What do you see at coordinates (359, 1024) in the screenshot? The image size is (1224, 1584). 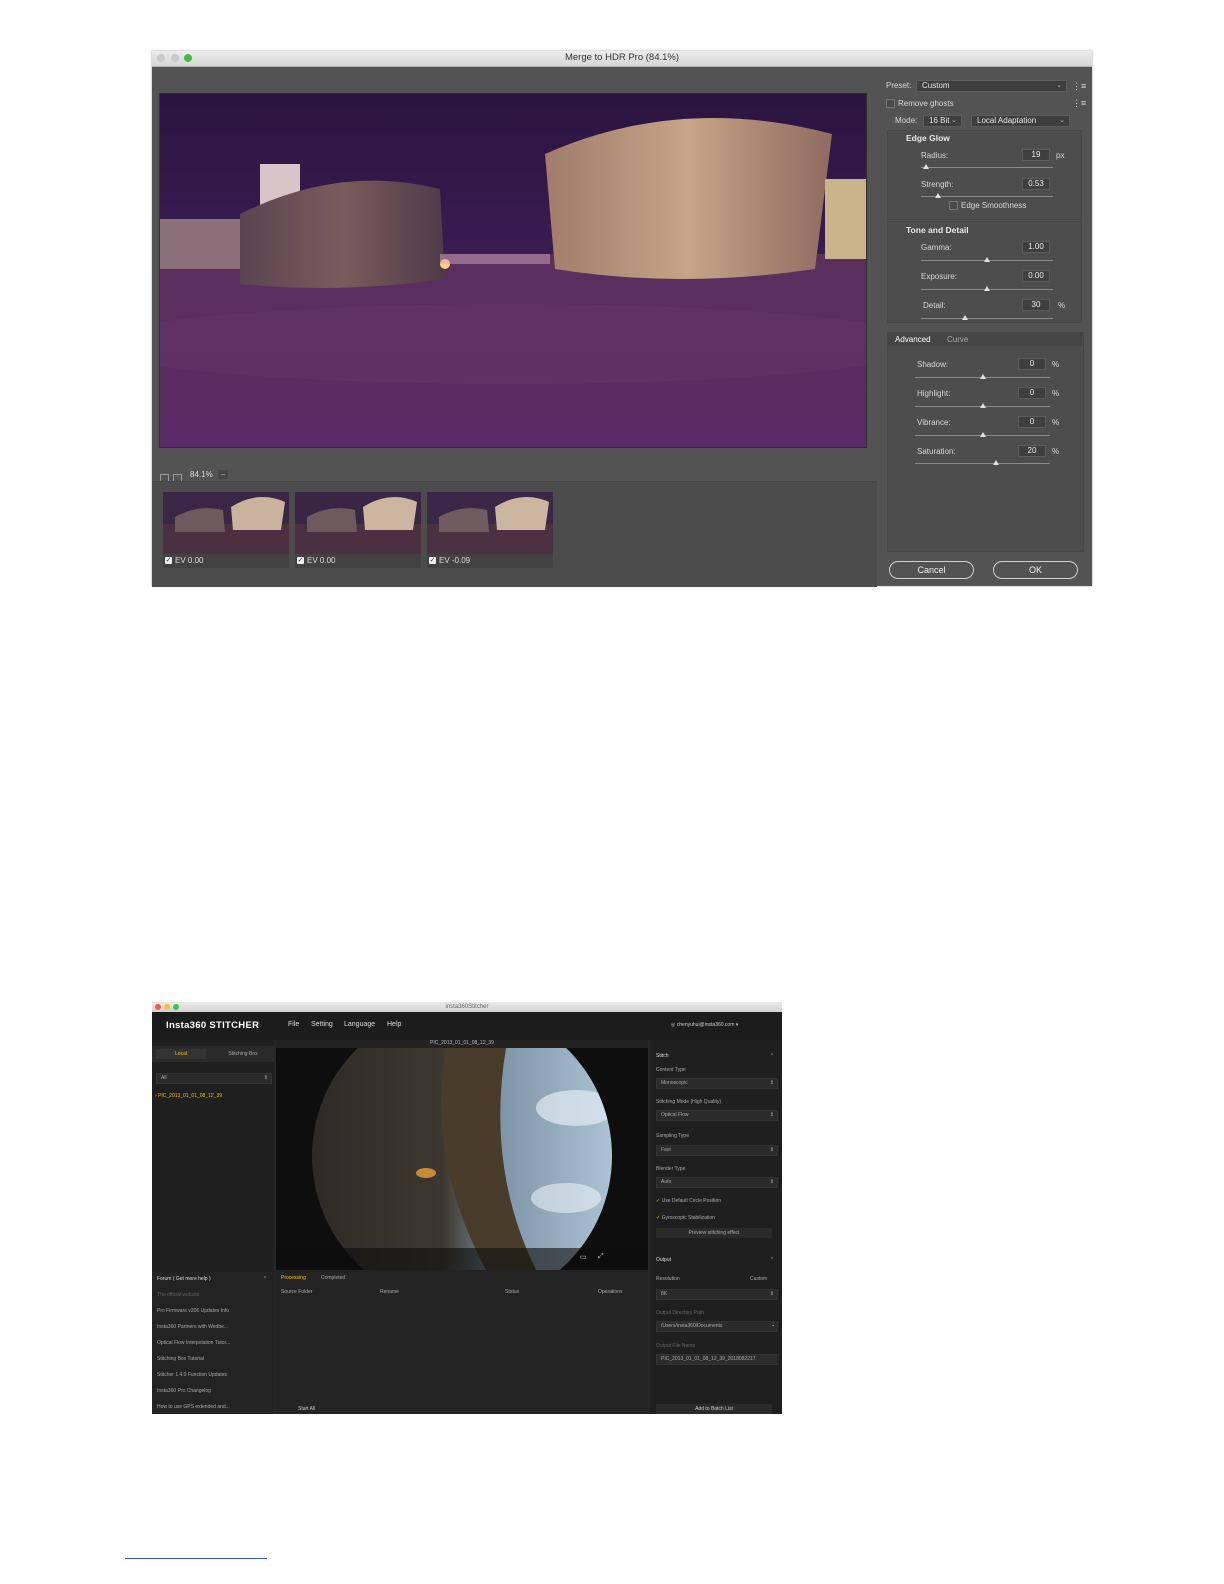 I see `menu-language: Language` at bounding box center [359, 1024].